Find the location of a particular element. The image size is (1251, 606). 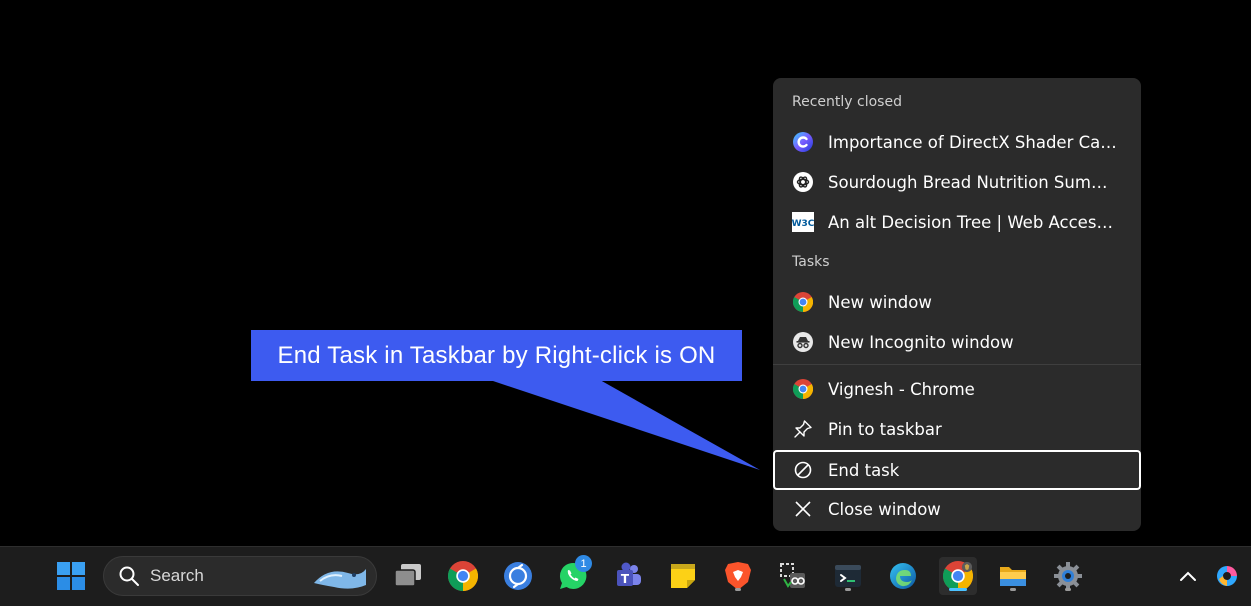

app-item-label: End task is located at coordinates (864, 470).